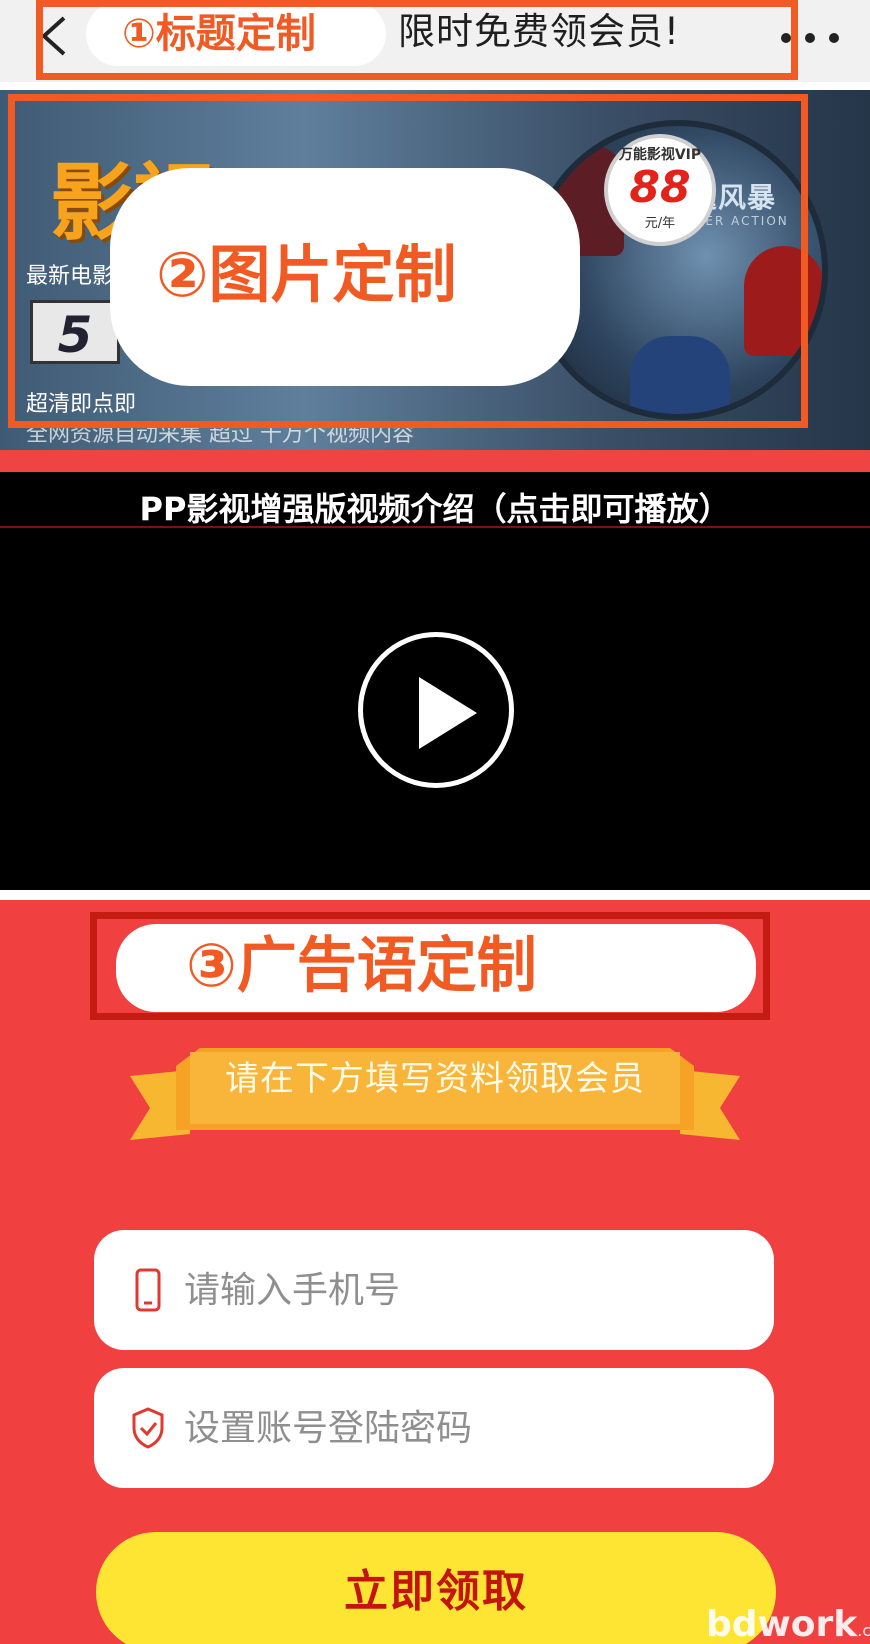 This screenshot has height=1644, width=870. I want to click on claim-button: 立即领取, so click(436, 1588).